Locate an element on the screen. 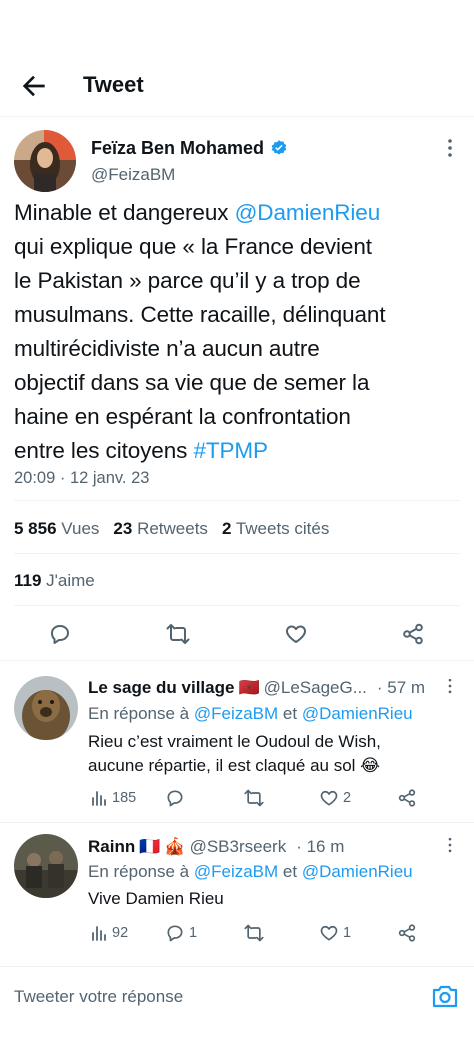 The image size is (474, 1053). tweet-line: le Pakistan » parce qu’il y a trop de is located at coordinates (187, 280).